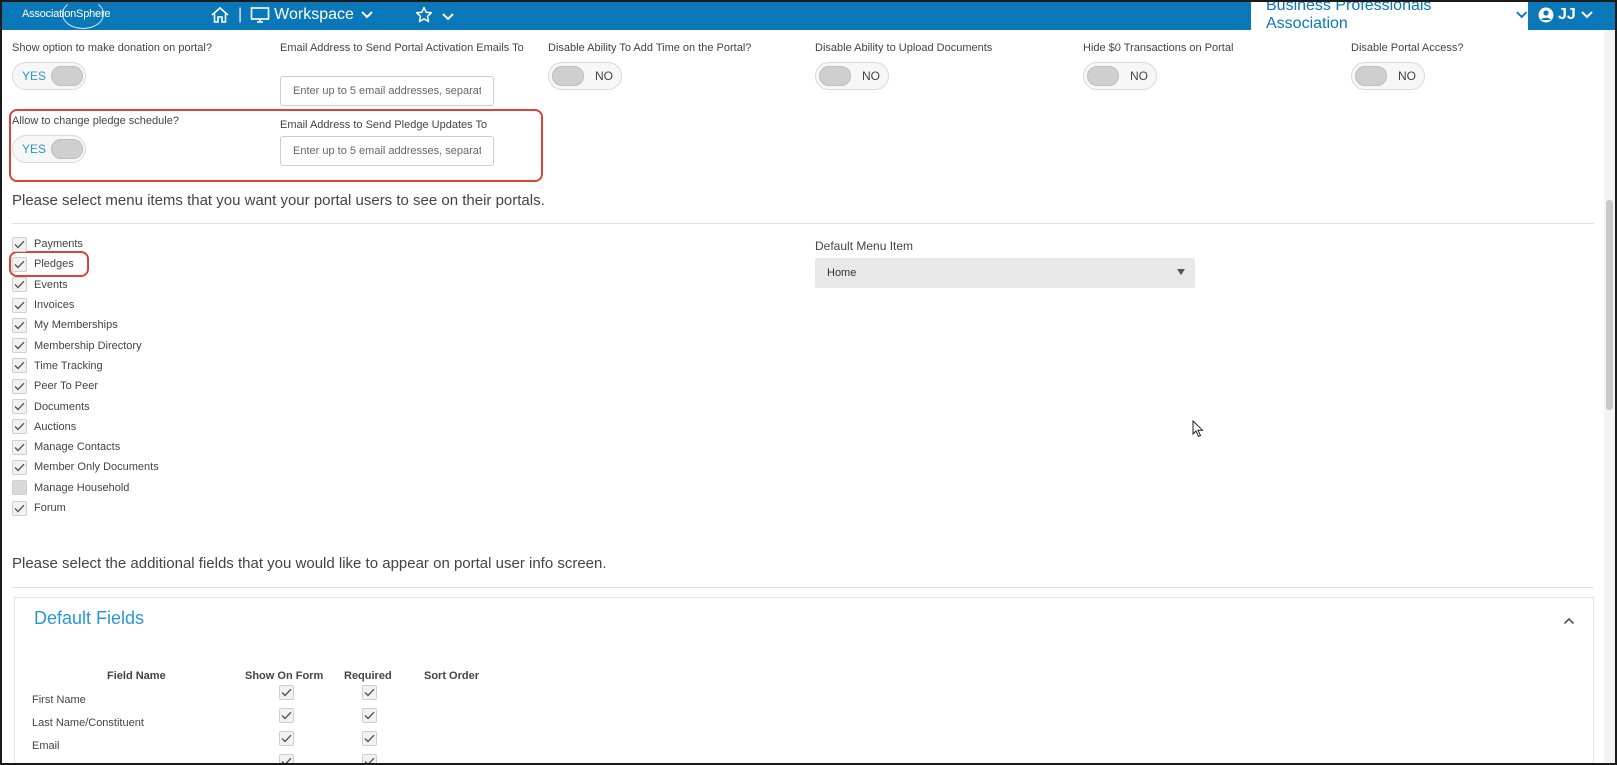 The width and height of the screenshot is (1617, 765). Describe the element at coordinates (220, 15) in the screenshot. I see `home-icon` at that location.